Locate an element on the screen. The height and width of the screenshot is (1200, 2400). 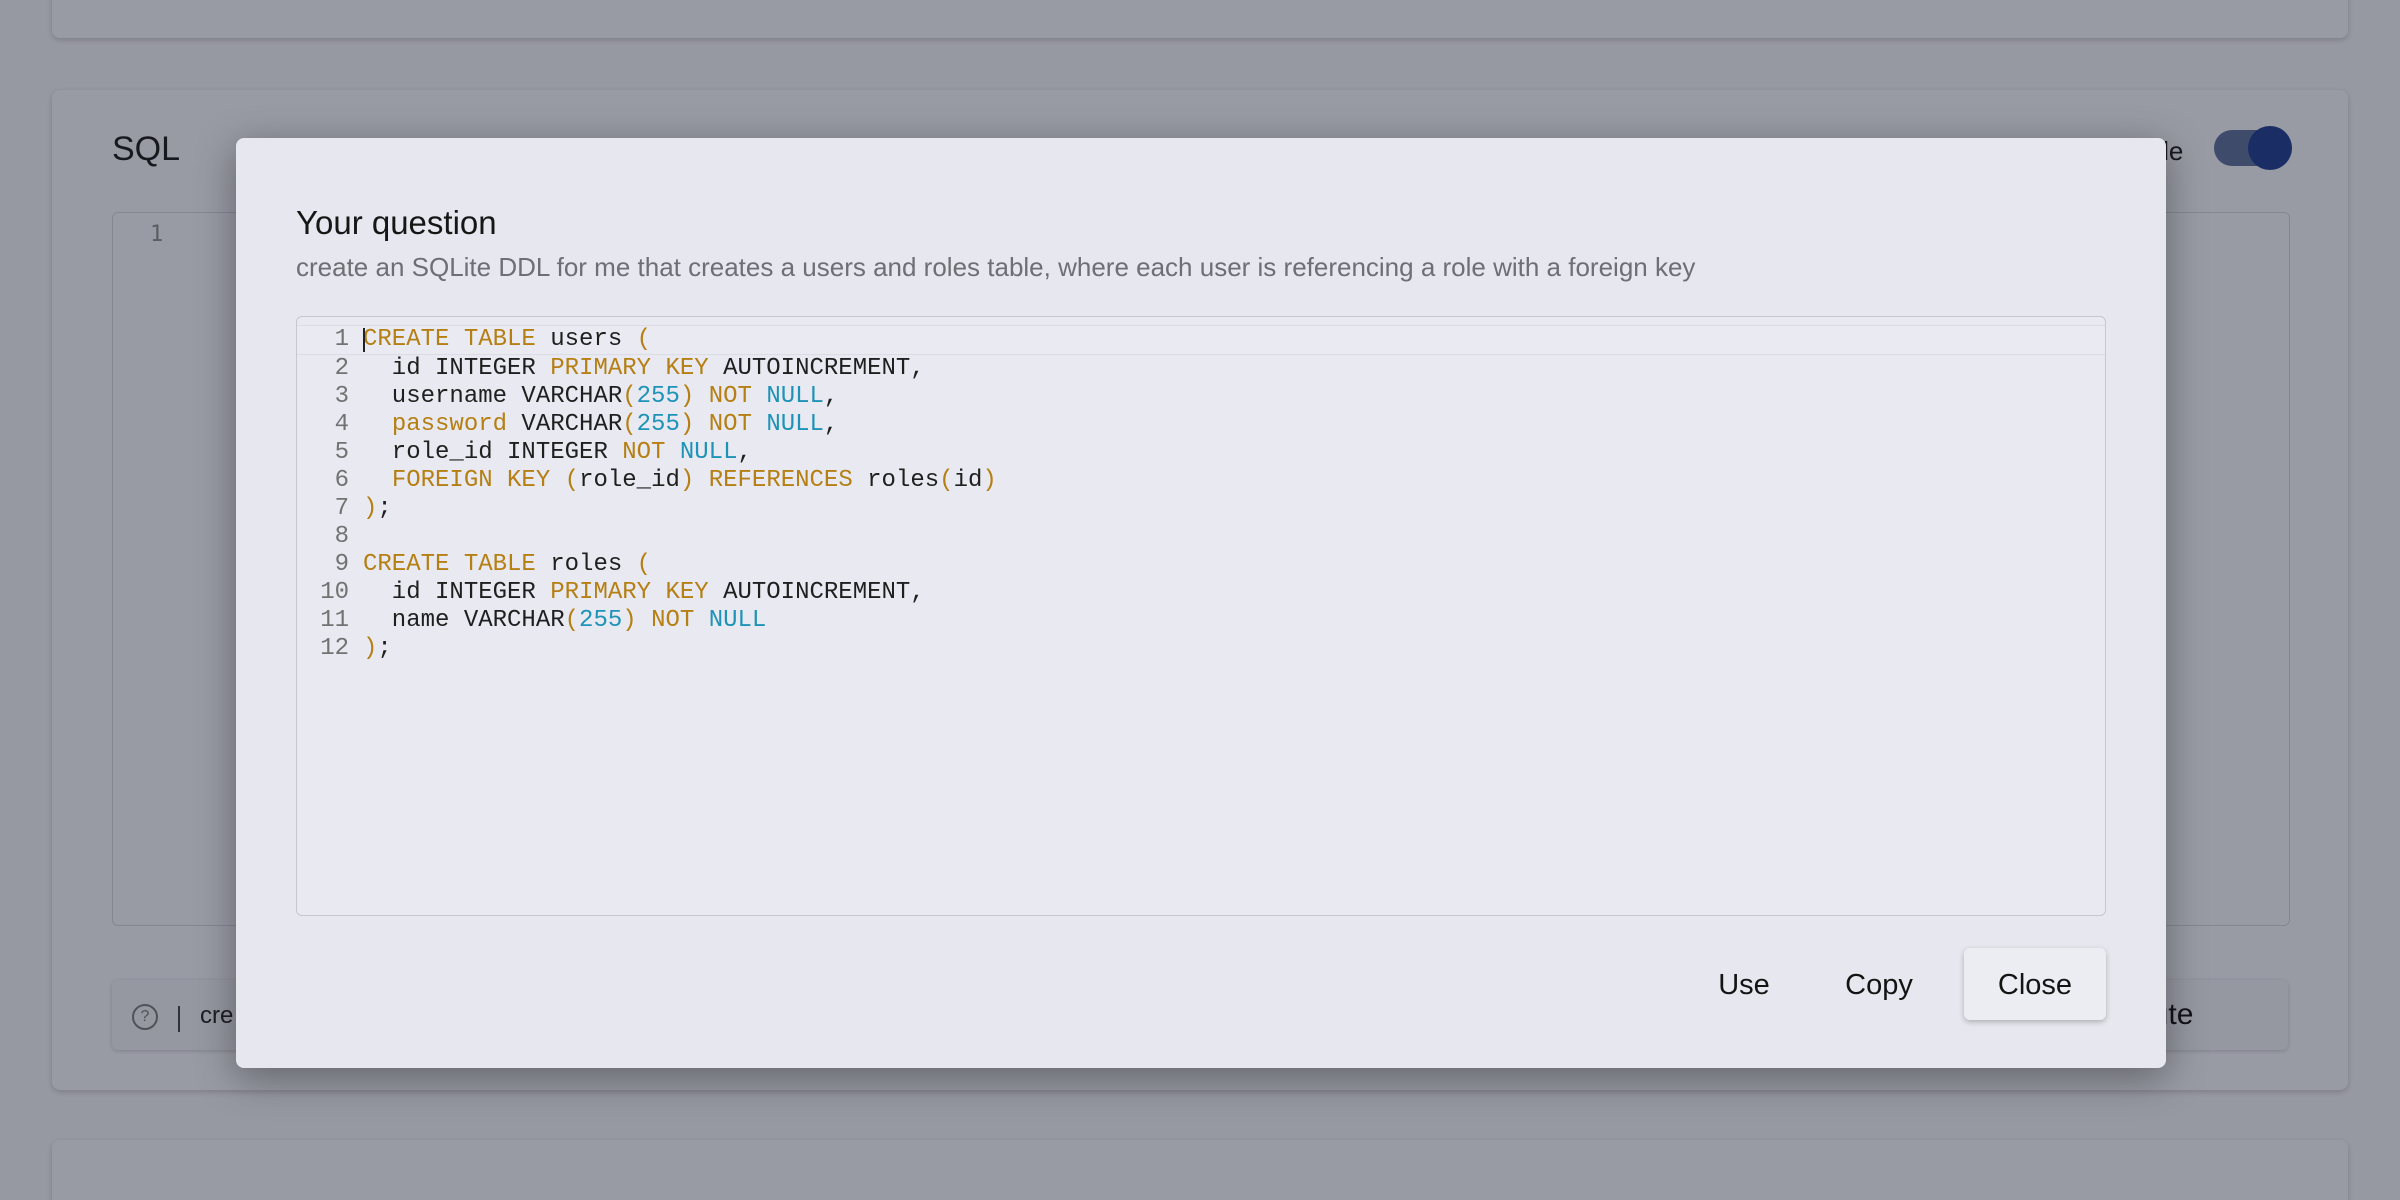
modal-title: Your question is located at coordinates (396, 222).